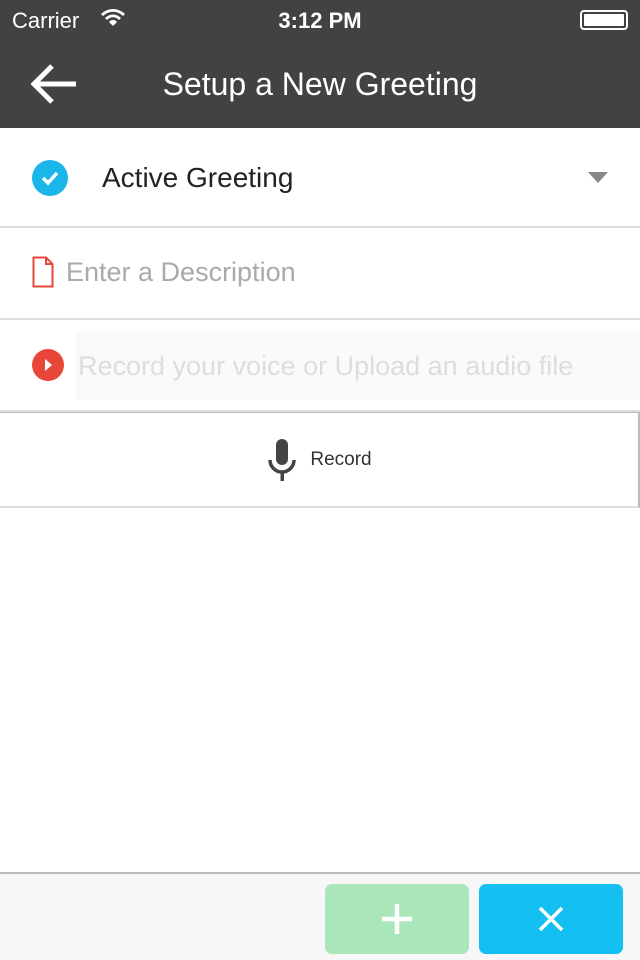  I want to click on cancel-button, so click(551, 919).